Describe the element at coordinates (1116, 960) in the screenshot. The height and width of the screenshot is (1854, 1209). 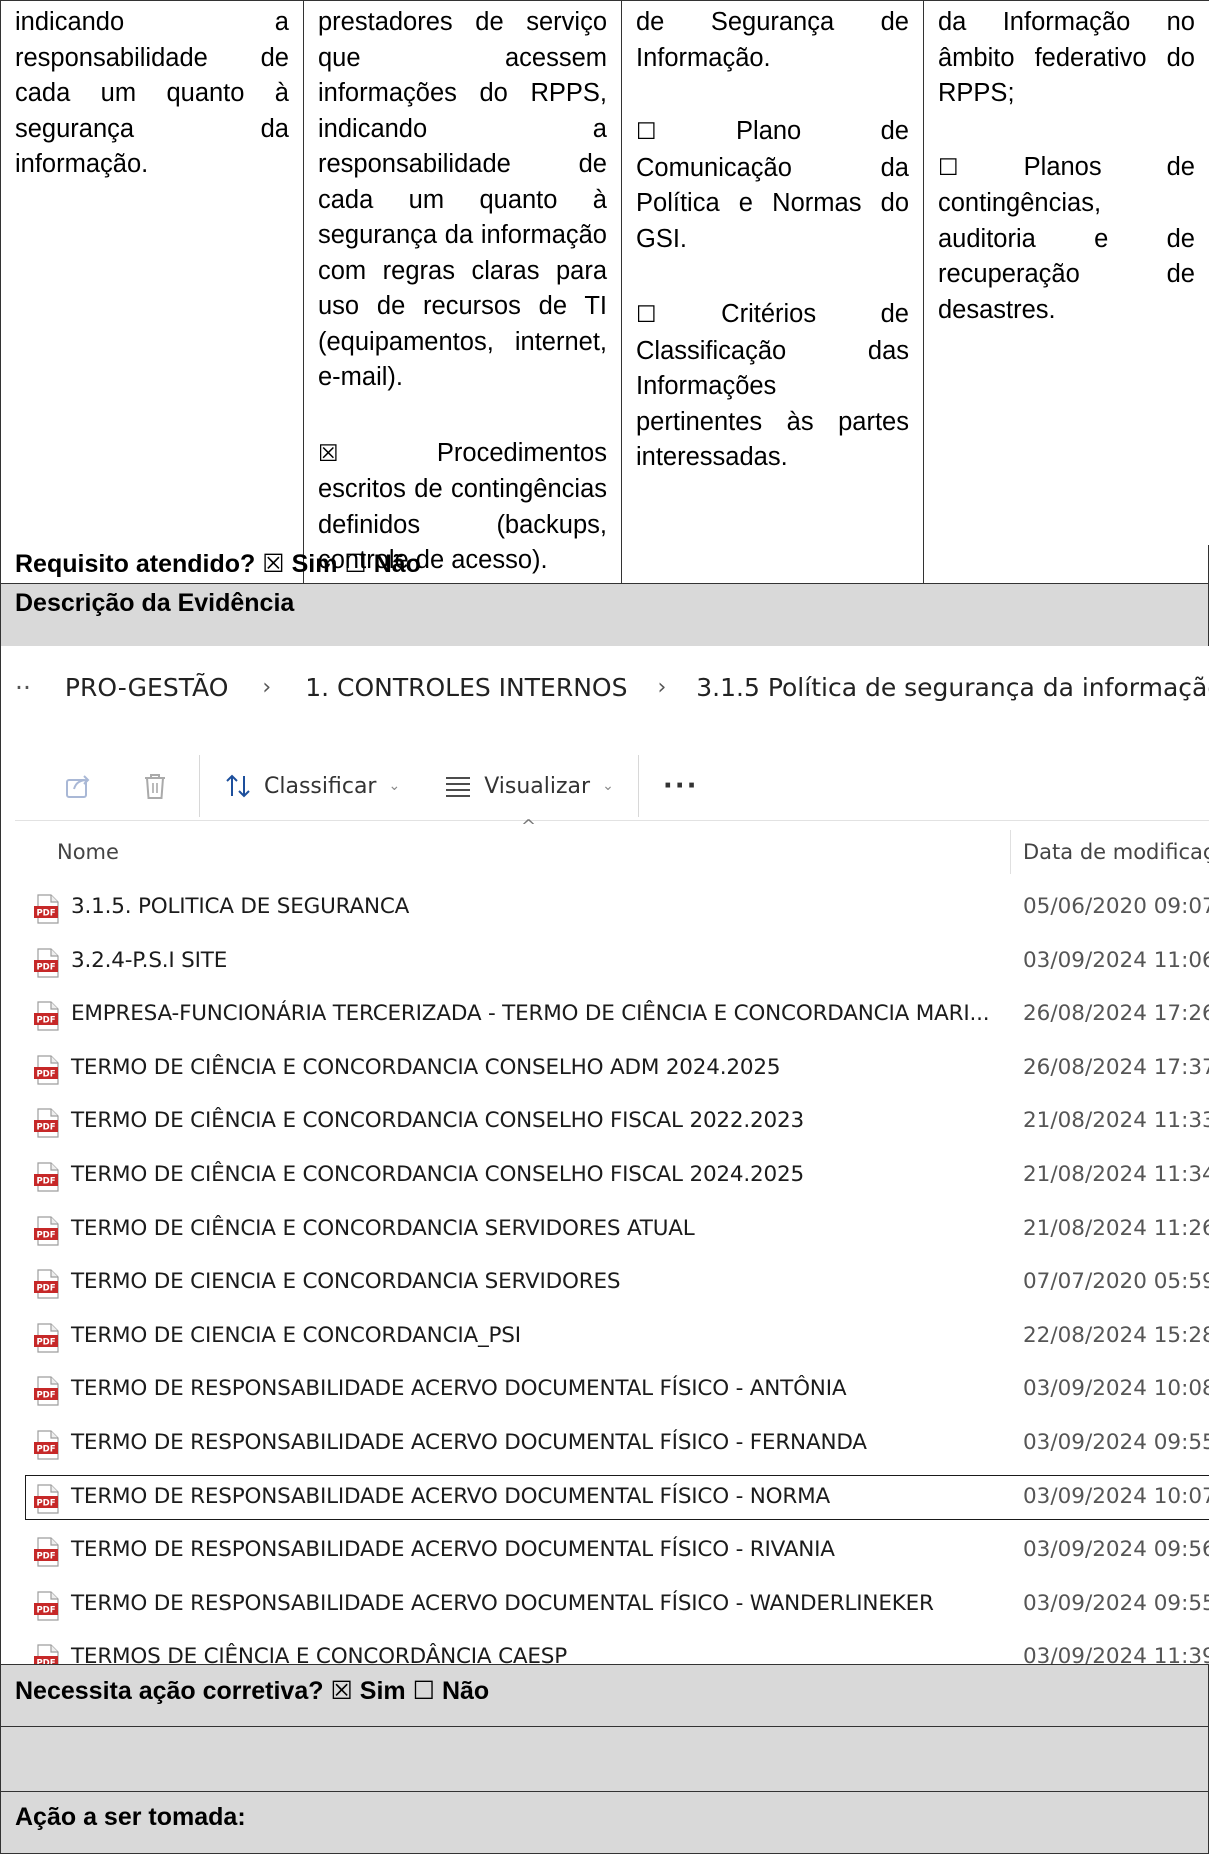
I see `file-date: 03/09/2024 11:06` at that location.